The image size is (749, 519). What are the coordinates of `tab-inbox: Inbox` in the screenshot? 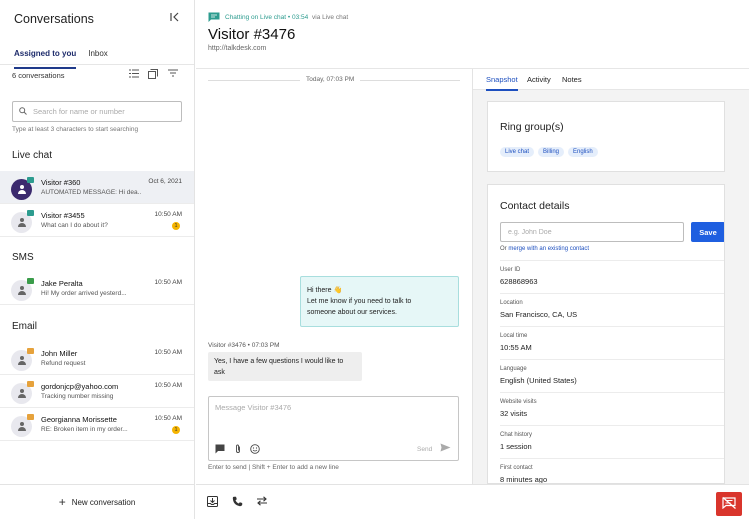 It's located at (98, 57).